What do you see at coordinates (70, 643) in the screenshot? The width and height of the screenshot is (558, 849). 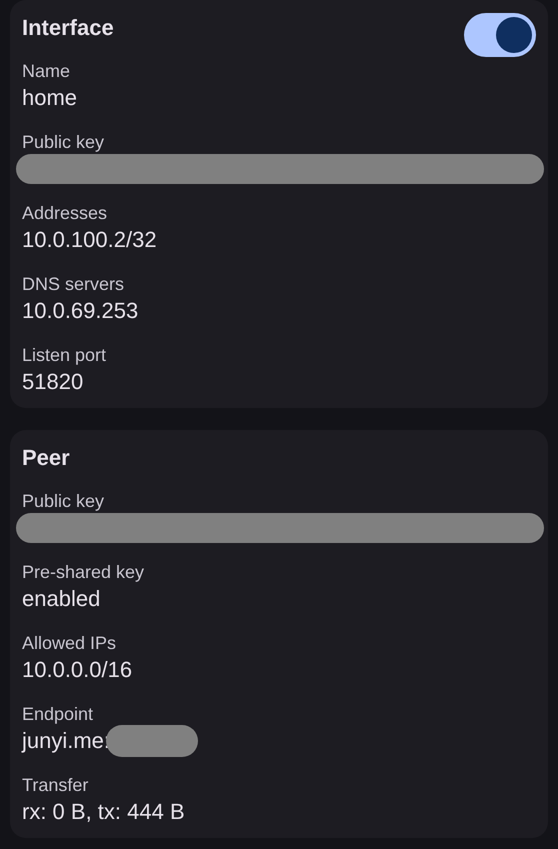 I see `field-label: Allowed IPs` at bounding box center [70, 643].